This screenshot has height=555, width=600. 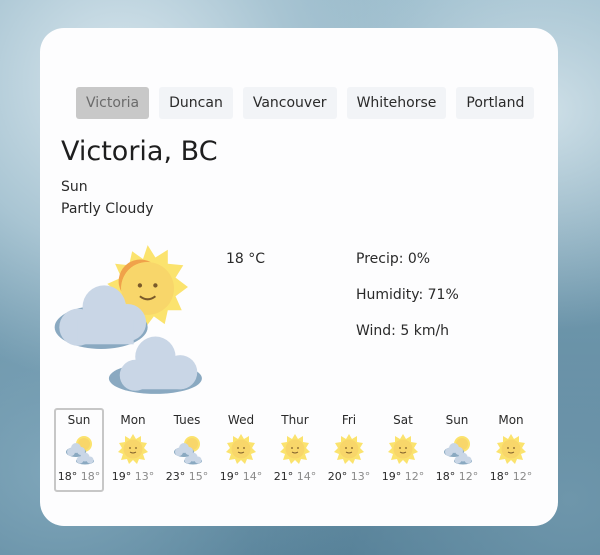 I want to click on forecast-temps: 20° 13°, so click(x=349, y=476).